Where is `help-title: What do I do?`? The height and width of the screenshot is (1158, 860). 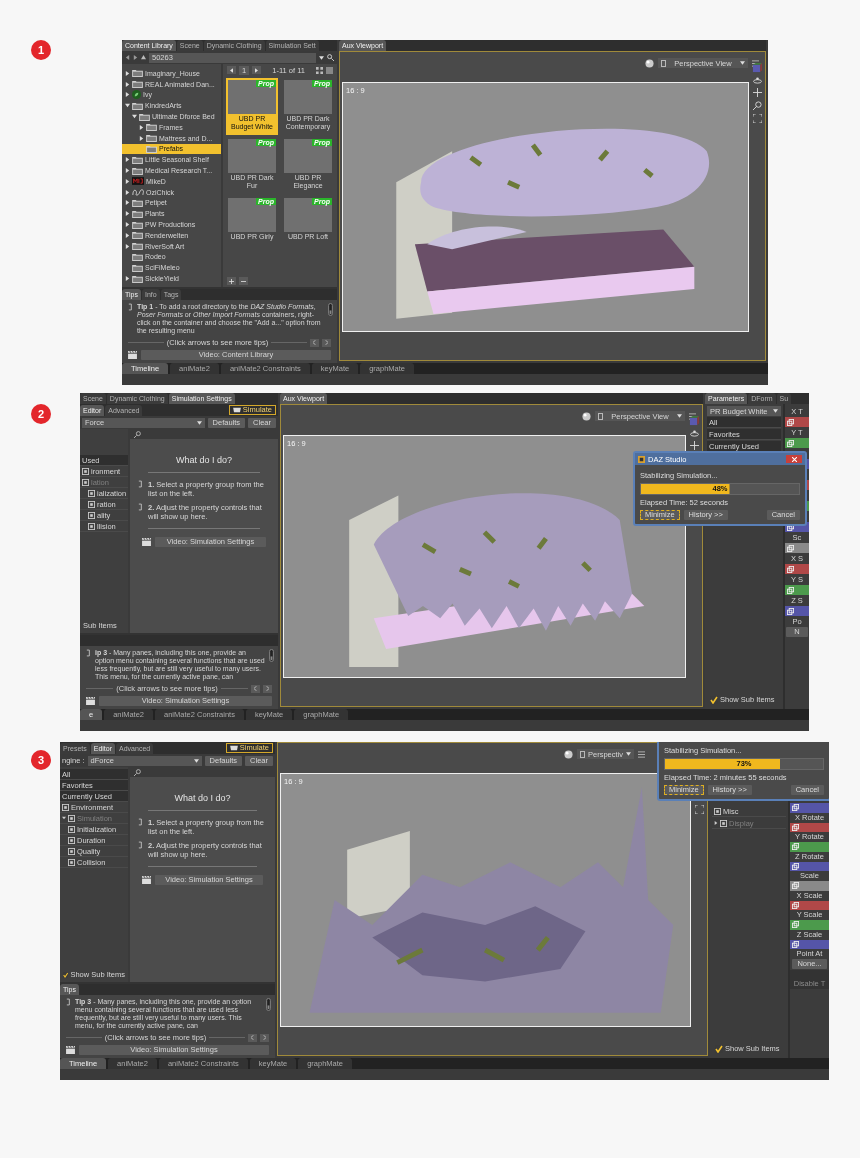
help-title: What do I do? is located at coordinates (202, 798).